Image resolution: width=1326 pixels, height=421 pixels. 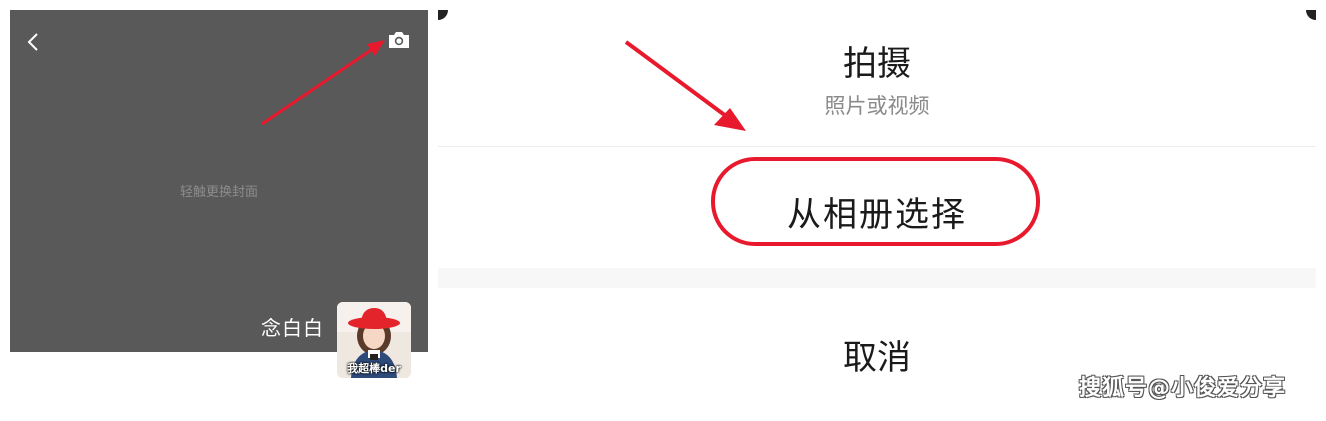 What do you see at coordinates (218, 192) in the screenshot?
I see `cover-hint-text: 轻触更换封面` at bounding box center [218, 192].